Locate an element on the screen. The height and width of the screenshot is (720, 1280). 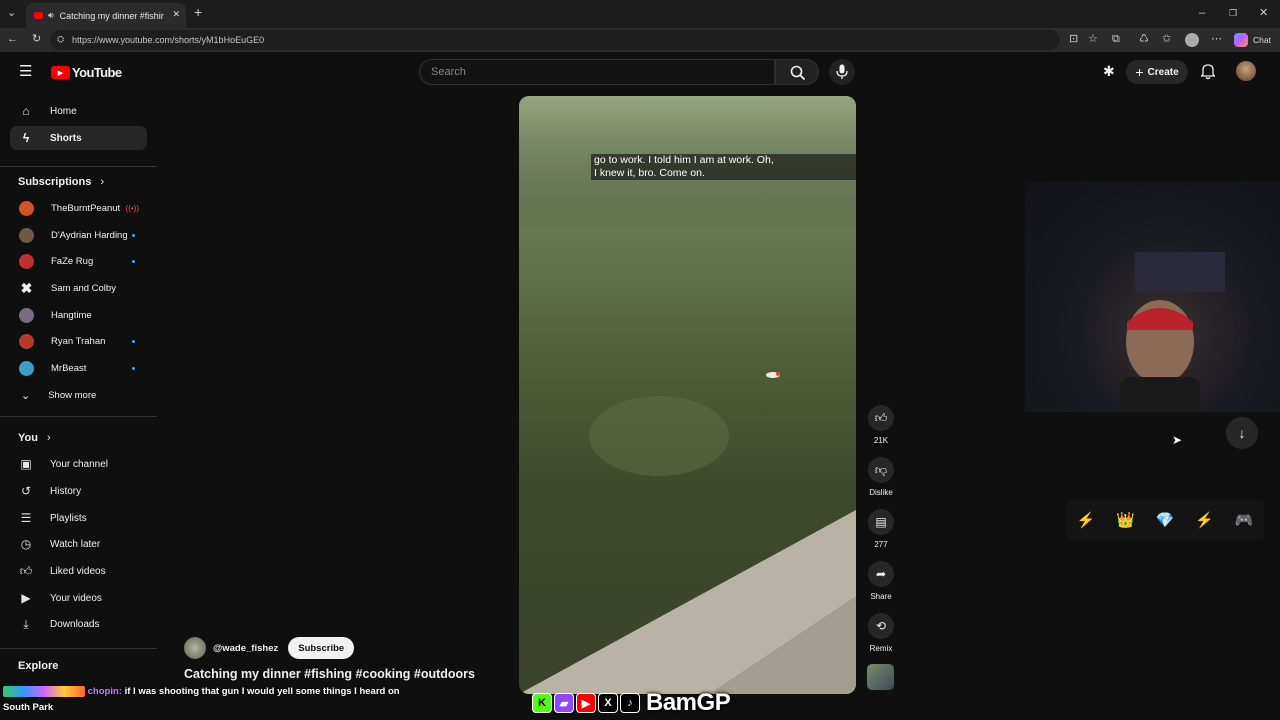
subscription-item: FaZe Rug is located at coordinates (78, 261).